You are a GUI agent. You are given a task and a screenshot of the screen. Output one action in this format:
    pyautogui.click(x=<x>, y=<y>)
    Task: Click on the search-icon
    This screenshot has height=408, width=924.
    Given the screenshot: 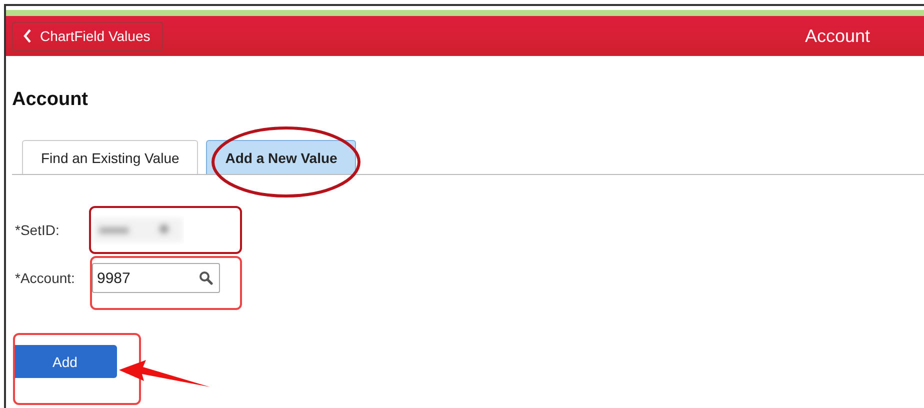 What is the action you would take?
    pyautogui.click(x=206, y=278)
    